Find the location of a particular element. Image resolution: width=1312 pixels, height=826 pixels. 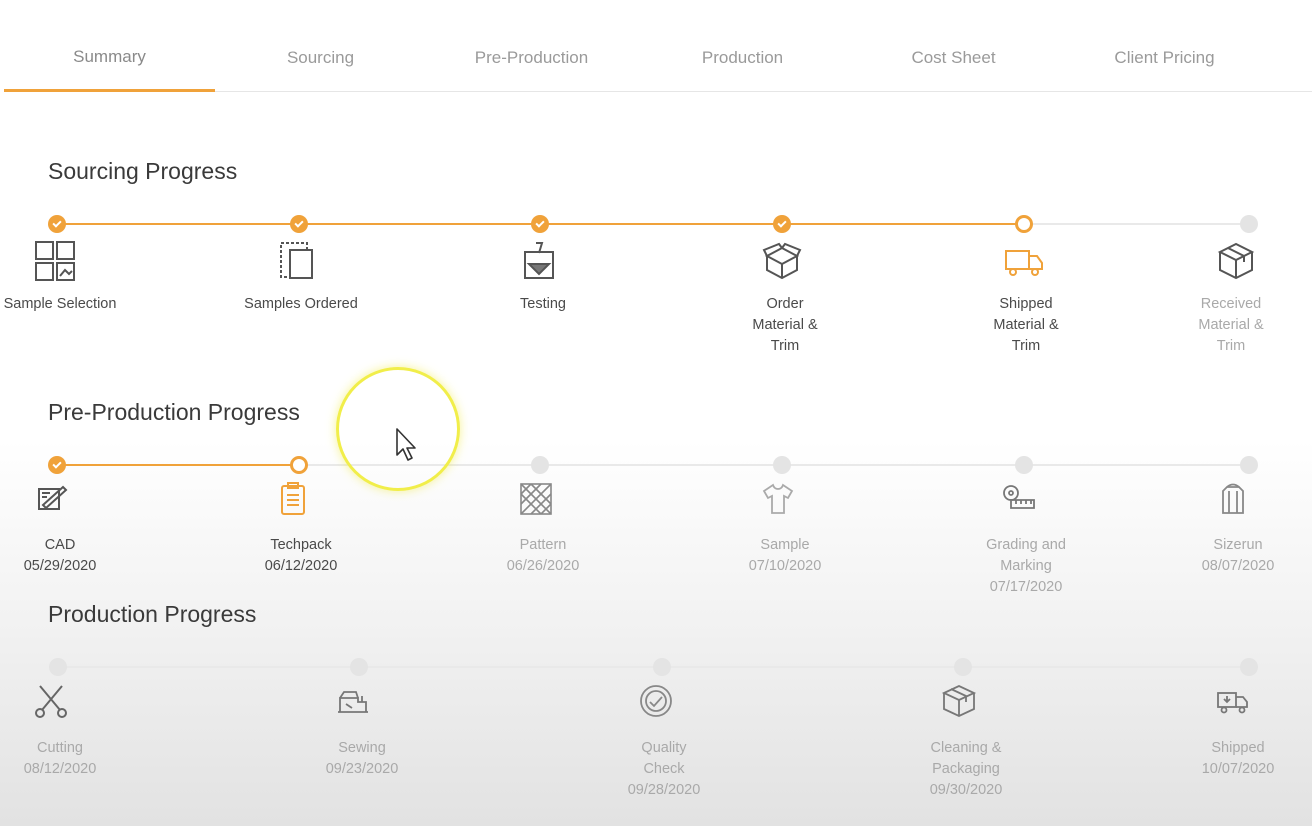

sourcing-step-label: Received Material & Trim is located at coordinates (1231, 325).